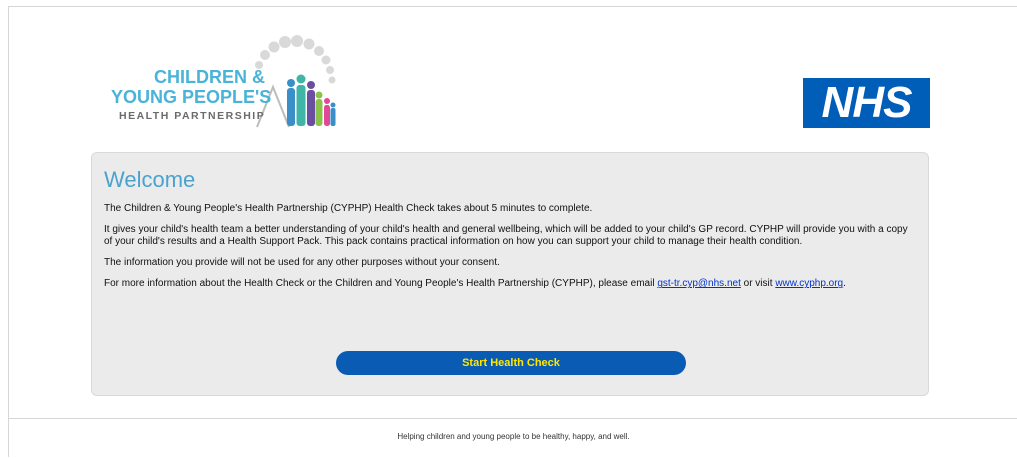  What do you see at coordinates (758, 284) in the screenshot?
I see `more-info-middle: or visit` at bounding box center [758, 284].